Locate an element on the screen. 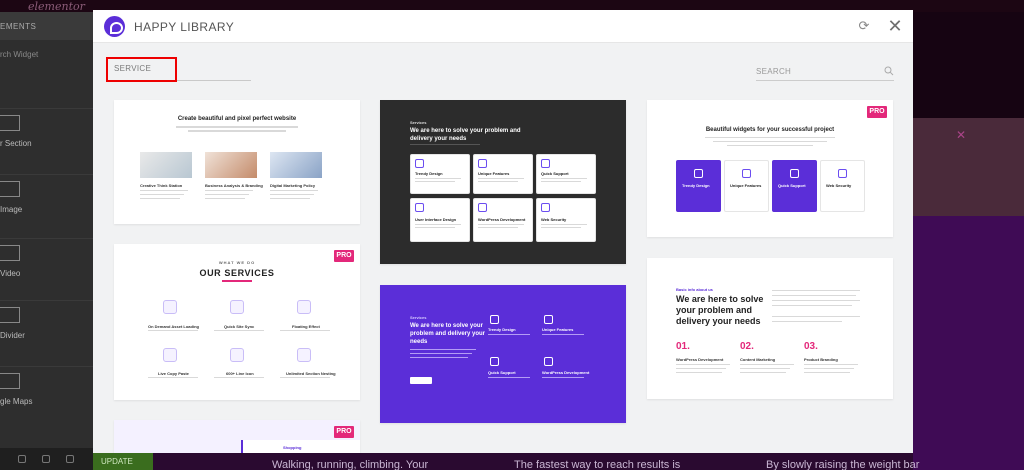 The width and height of the screenshot is (1024, 470). modal-header: HAPPY LIBRARY ⟳ ✕ is located at coordinates (503, 26).